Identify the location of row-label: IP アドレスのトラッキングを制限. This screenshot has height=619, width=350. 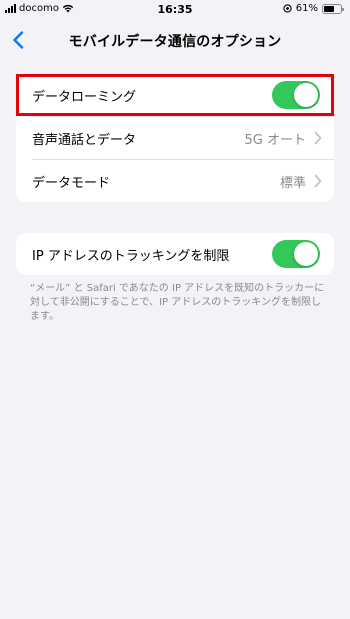
(131, 256).